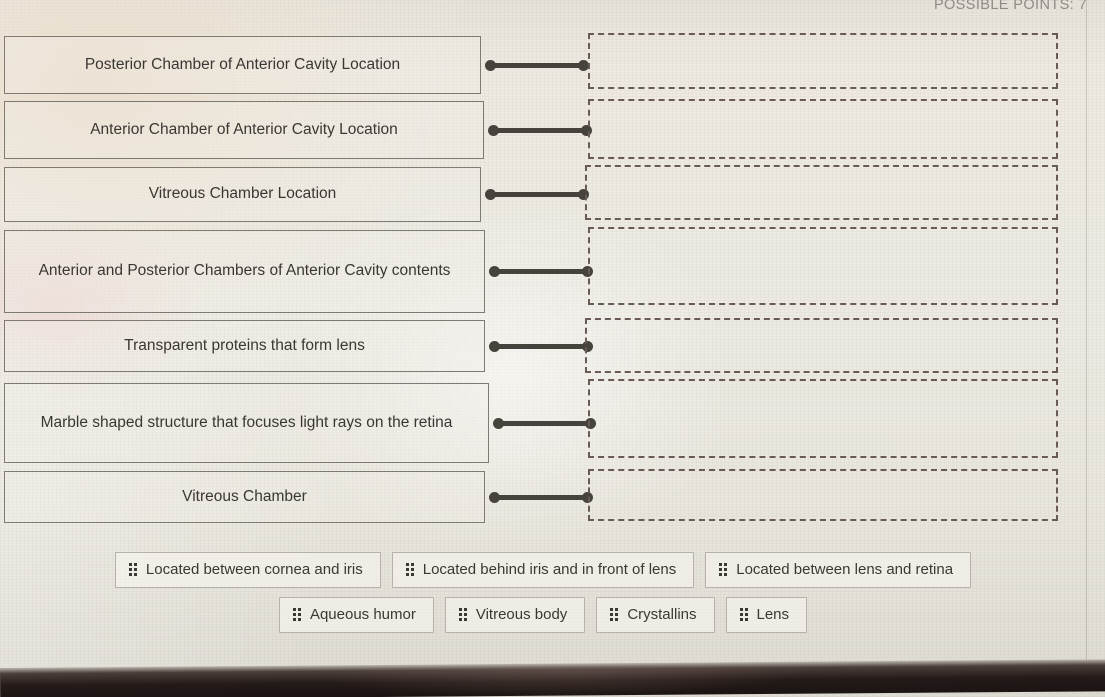 This screenshot has width=1105, height=697. I want to click on answer-chip: Aqueous humor, so click(356, 615).